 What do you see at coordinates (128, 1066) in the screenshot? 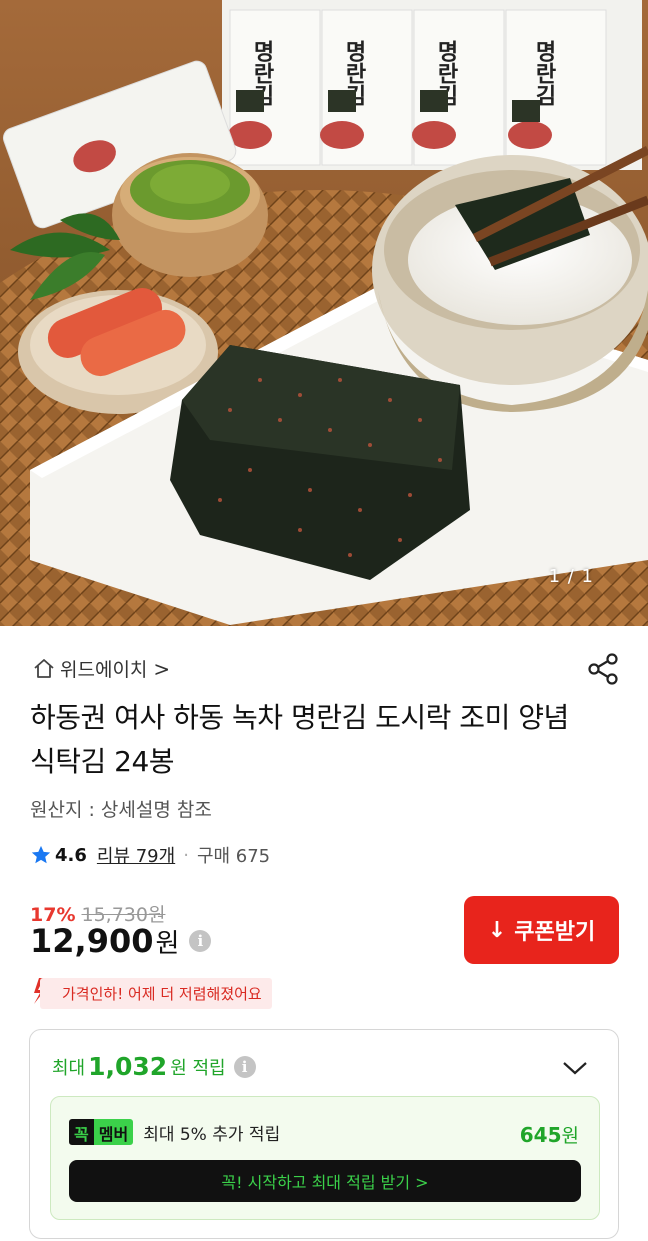
I see `reward-amount: 1,032` at bounding box center [128, 1066].